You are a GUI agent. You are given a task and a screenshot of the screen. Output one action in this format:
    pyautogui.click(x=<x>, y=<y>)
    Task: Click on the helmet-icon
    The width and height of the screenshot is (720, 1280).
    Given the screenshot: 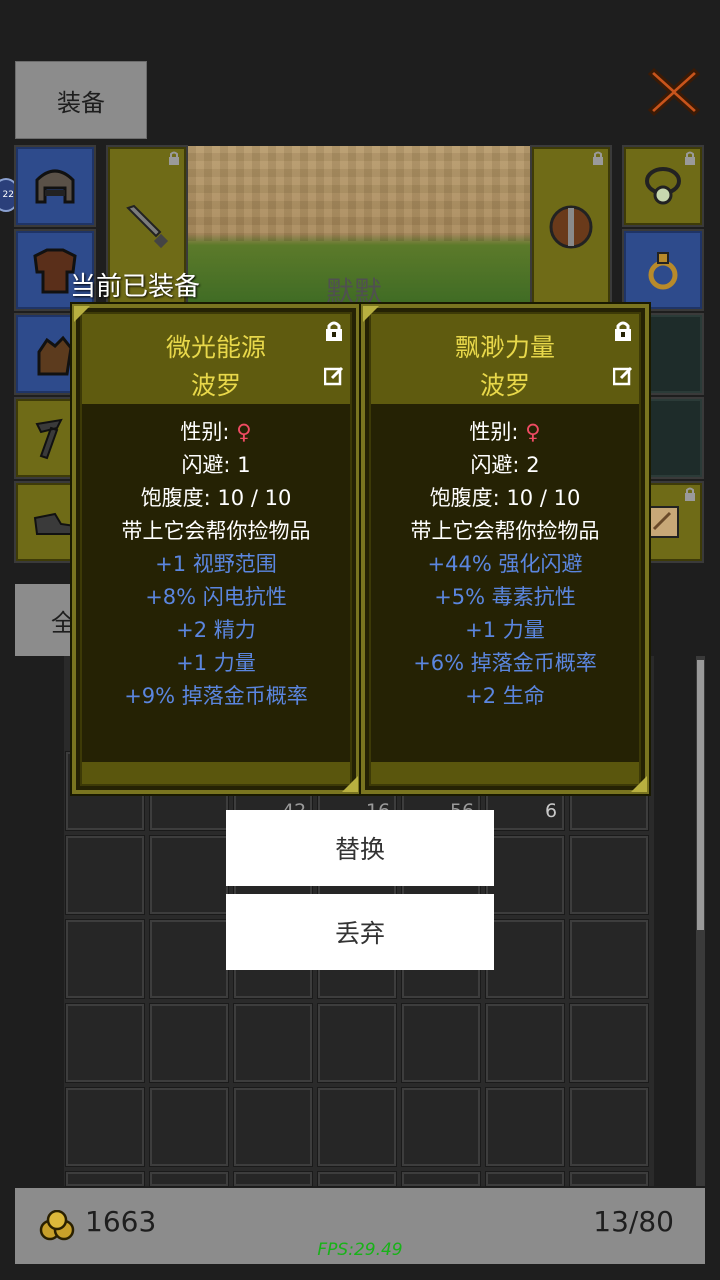 What is the action you would take?
    pyautogui.click(x=55, y=186)
    